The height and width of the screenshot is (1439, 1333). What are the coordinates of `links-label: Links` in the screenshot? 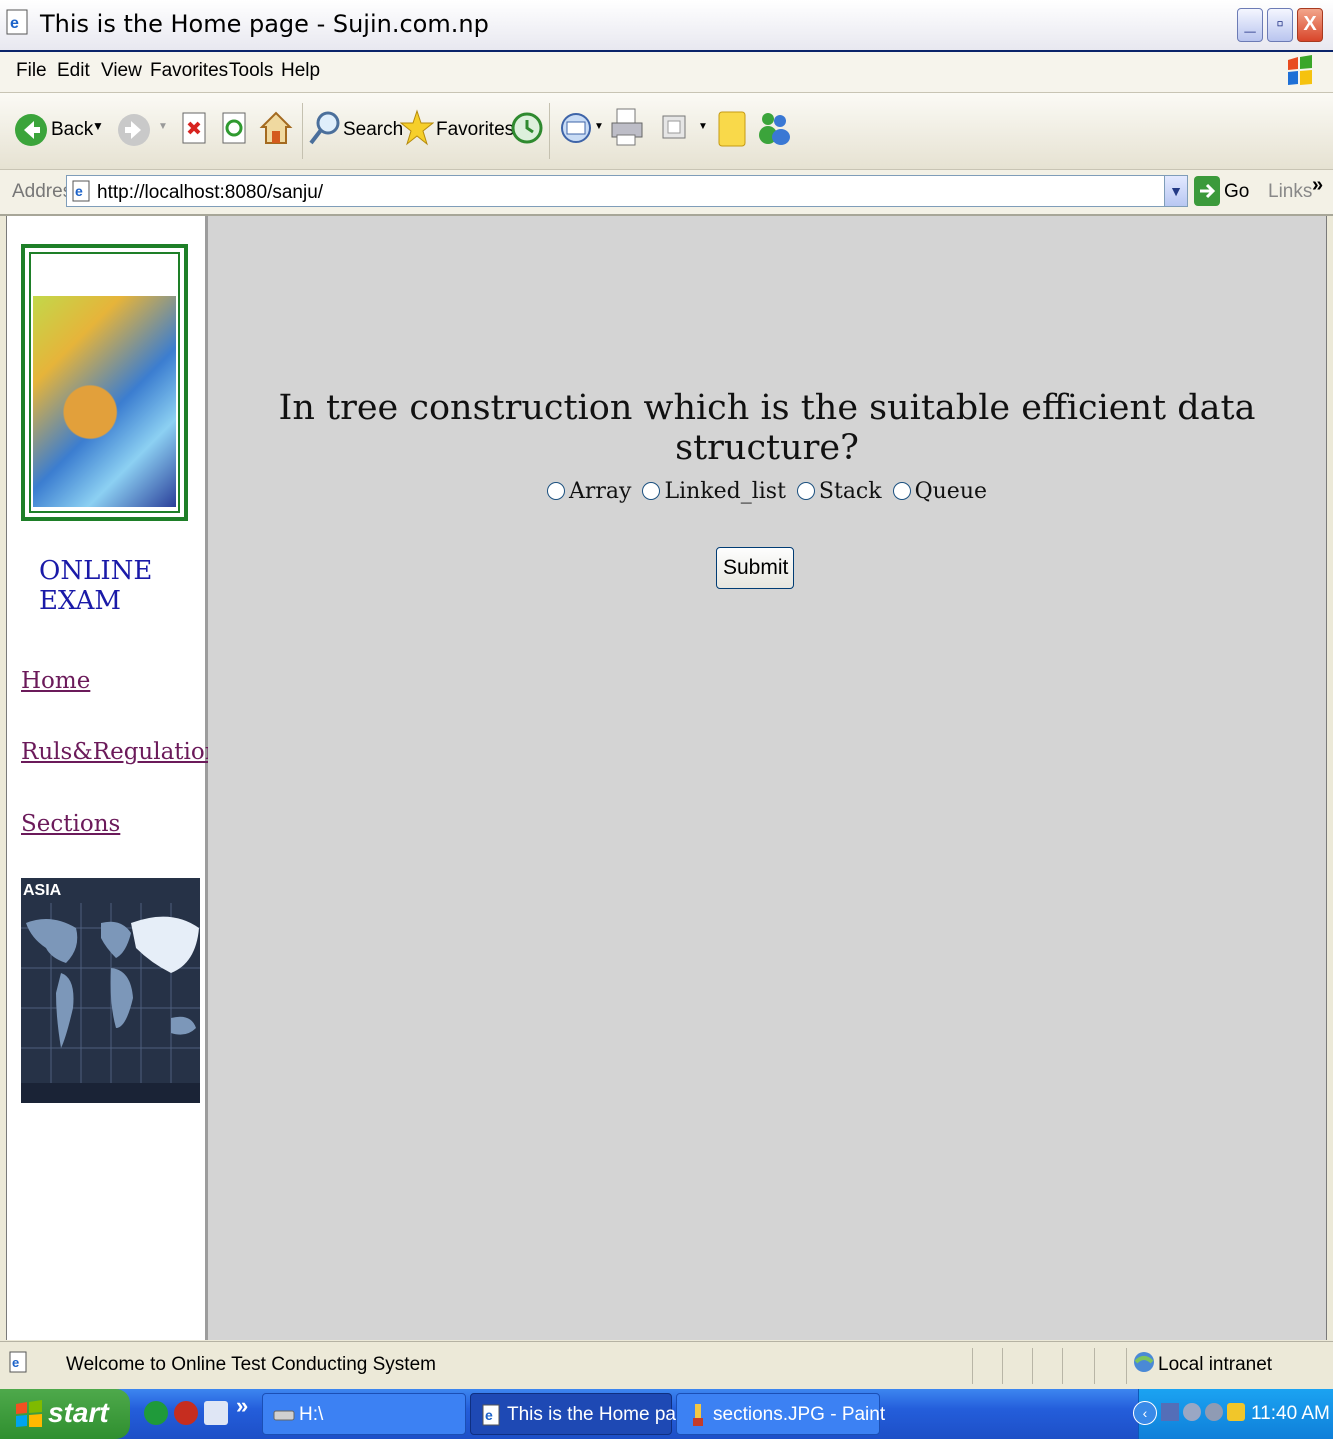 It's located at (1290, 192).